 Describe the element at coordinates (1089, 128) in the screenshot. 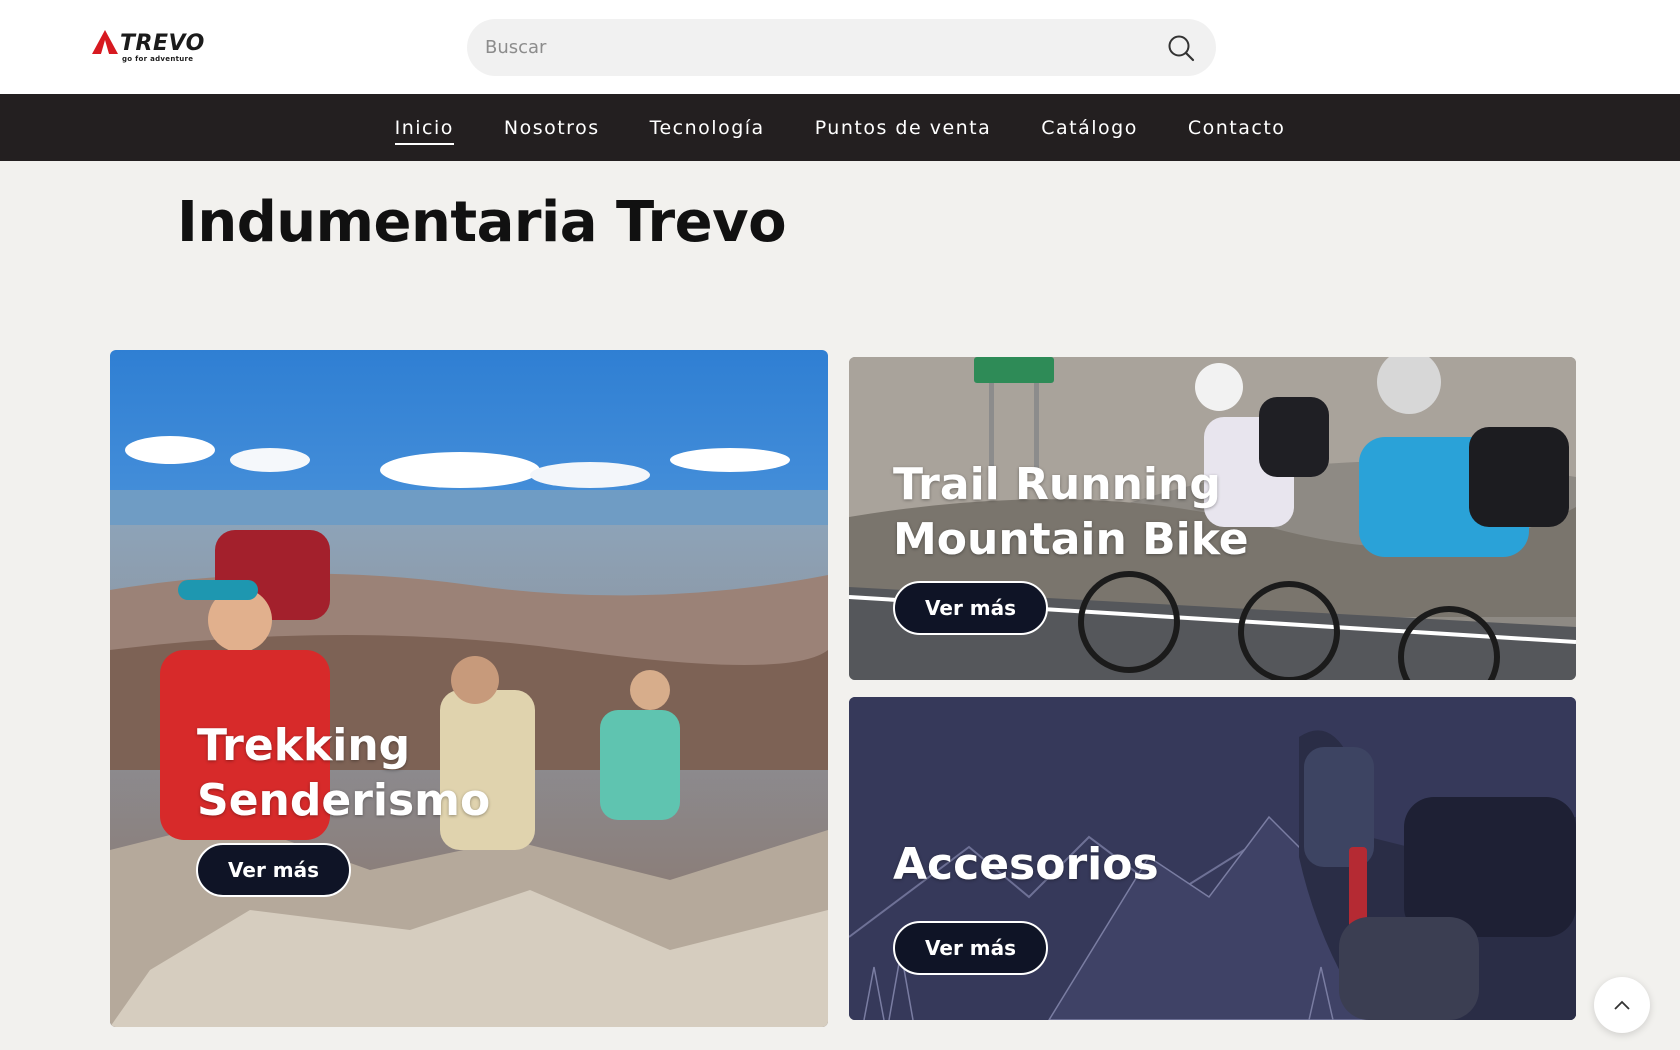

I see `nav-item-catalogo: Catálogo` at that location.